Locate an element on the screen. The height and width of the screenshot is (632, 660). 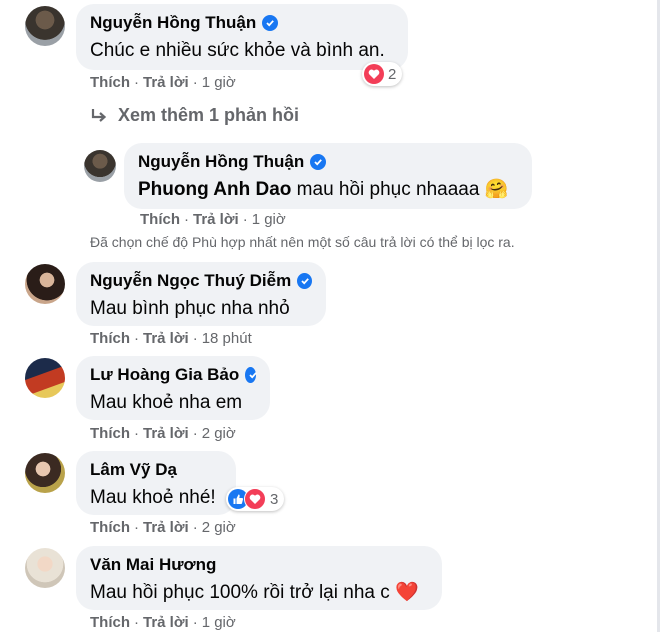
comment-text: Mau hồi phục 100% rồi trở lại nha c ❤️ is located at coordinates (254, 592).